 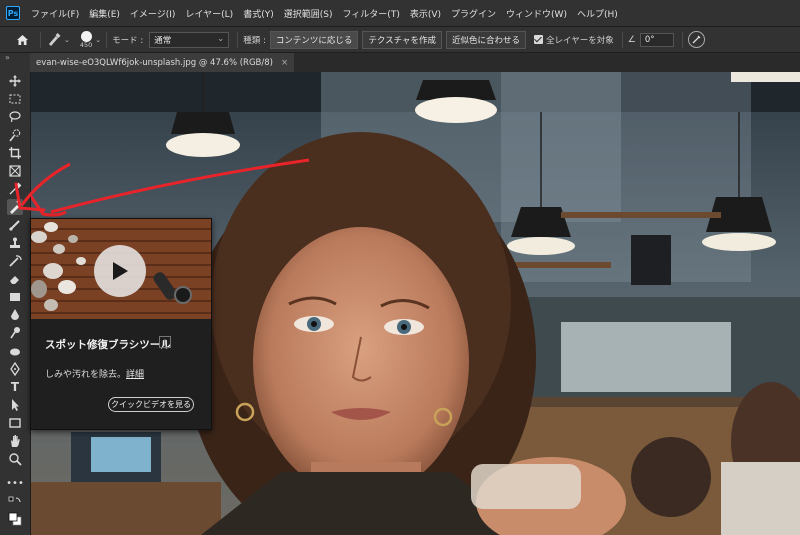 I want to click on home-icon, so click(x=22, y=40).